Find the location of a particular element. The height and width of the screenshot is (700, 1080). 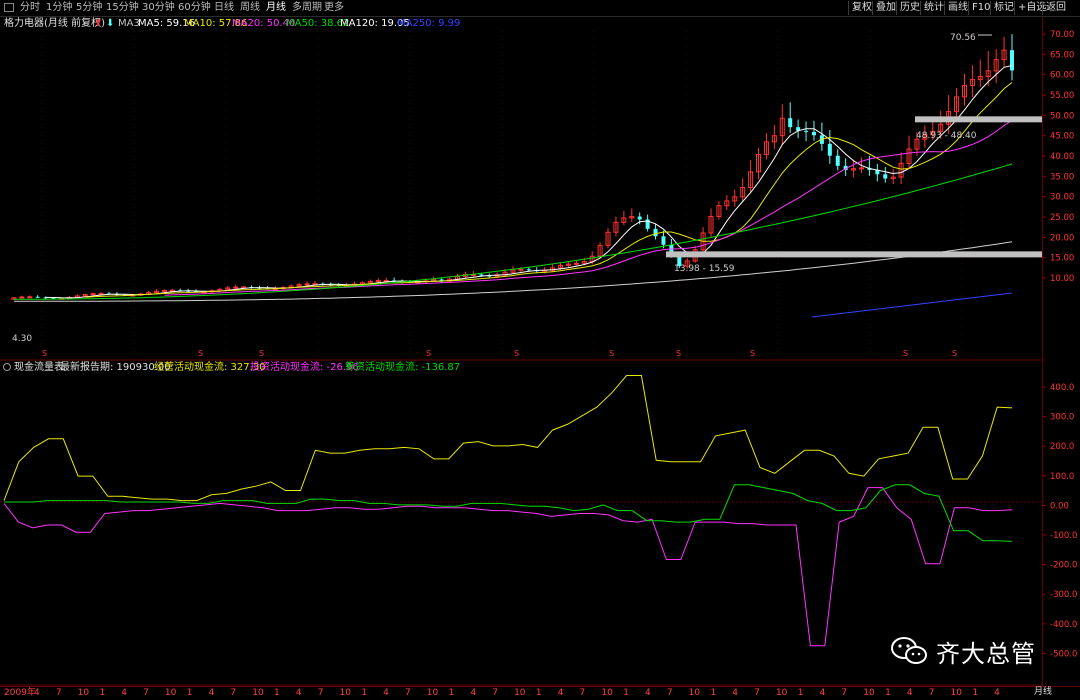

cashflow-series-label-2: 筹资活动现金流: -136.87 is located at coordinates (403, 367).